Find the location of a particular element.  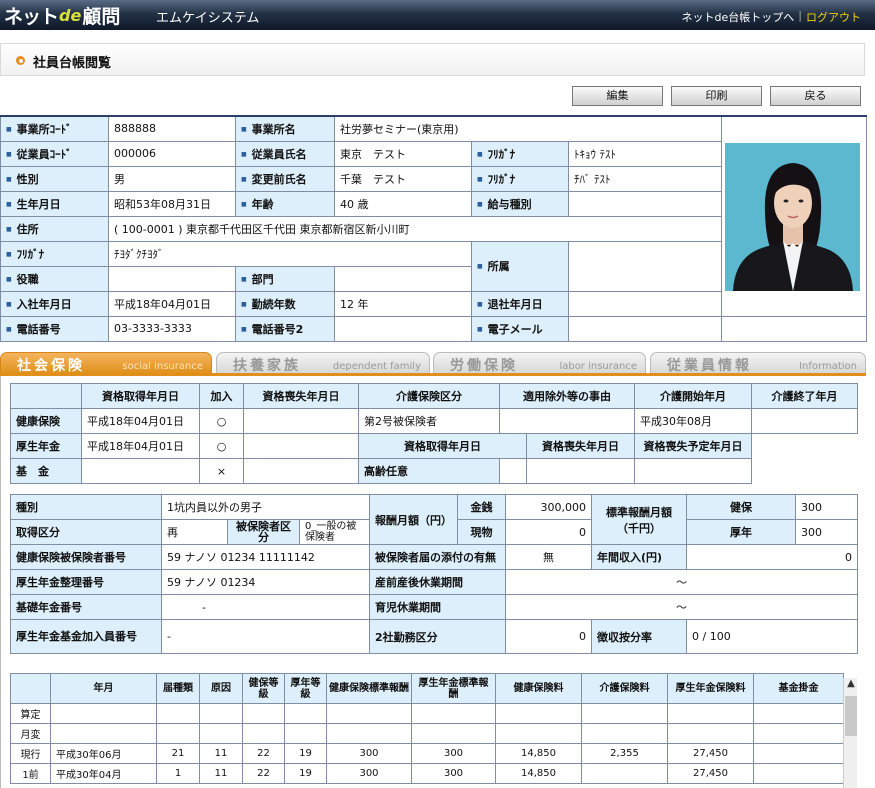

field-label: 被保険者届の添付の有無 is located at coordinates (438, 557).